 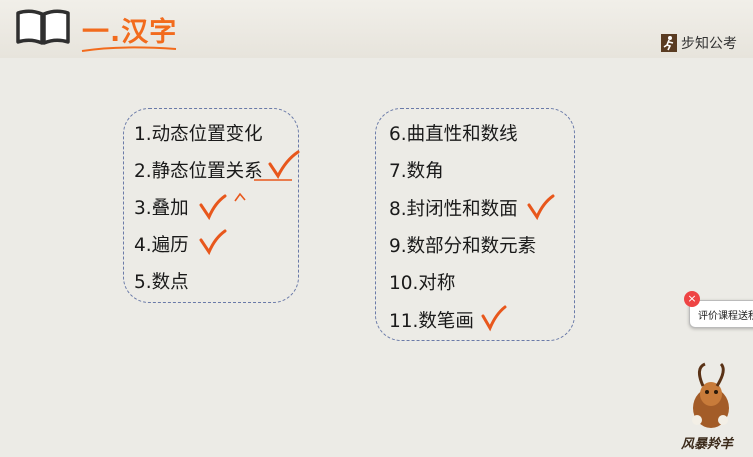 I want to click on rating-popup: 评价课程送积分, so click(x=721, y=314).